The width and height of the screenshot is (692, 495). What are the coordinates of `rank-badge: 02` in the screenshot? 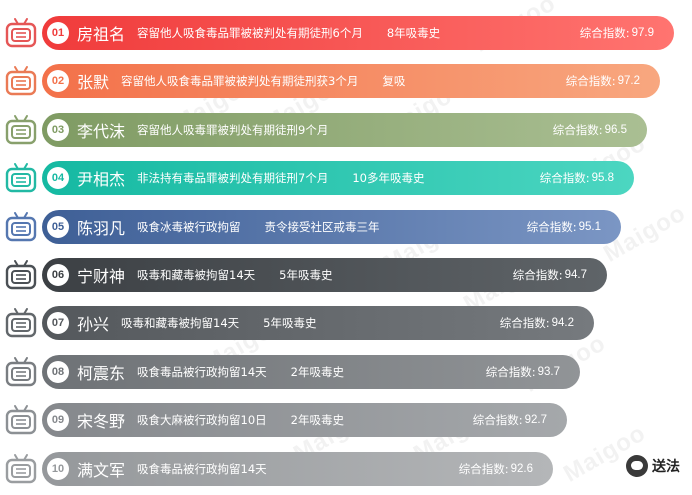 It's located at (58, 81).